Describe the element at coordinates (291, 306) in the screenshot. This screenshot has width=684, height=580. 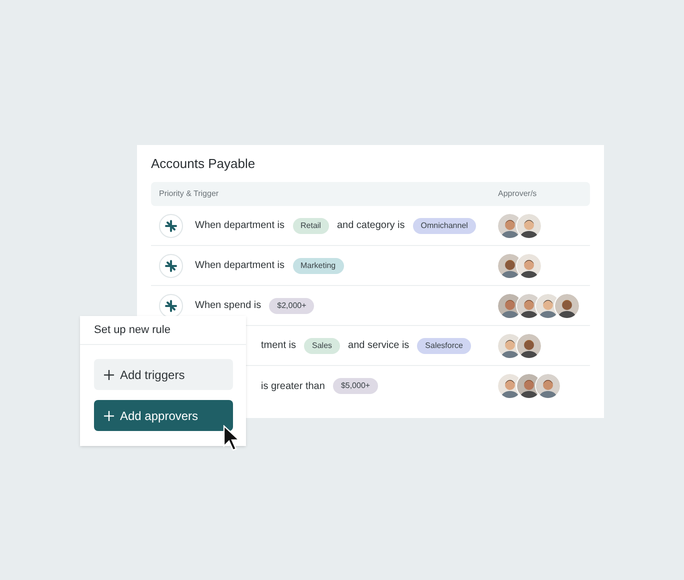
I see `tag: $2,000+` at that location.